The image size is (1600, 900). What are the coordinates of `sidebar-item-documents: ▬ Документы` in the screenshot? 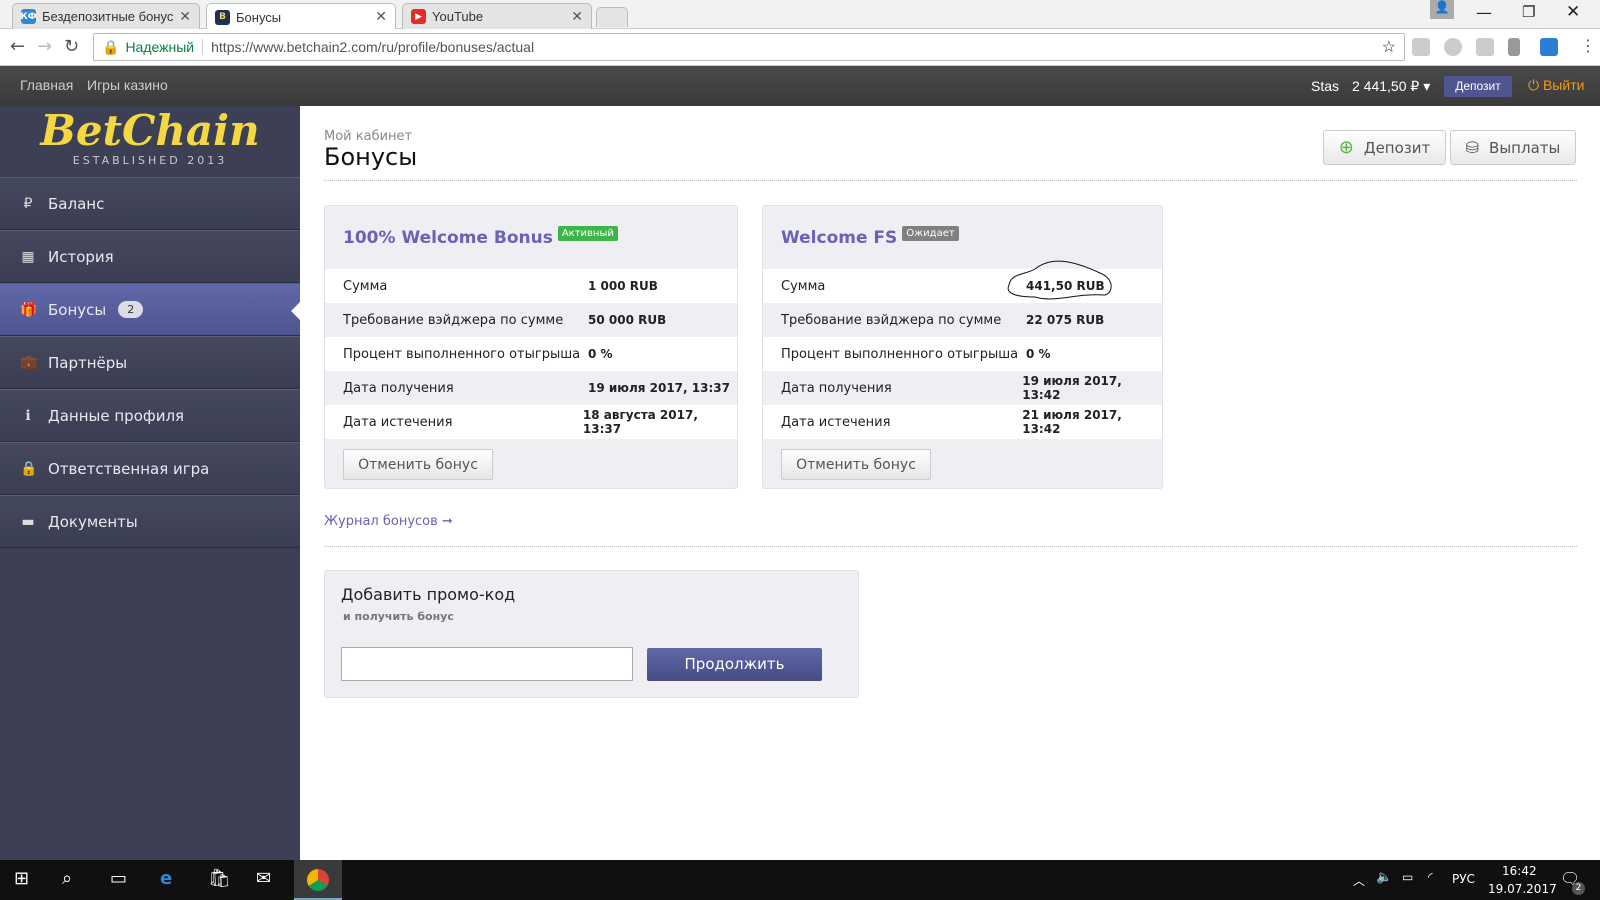 It's located at (150, 521).